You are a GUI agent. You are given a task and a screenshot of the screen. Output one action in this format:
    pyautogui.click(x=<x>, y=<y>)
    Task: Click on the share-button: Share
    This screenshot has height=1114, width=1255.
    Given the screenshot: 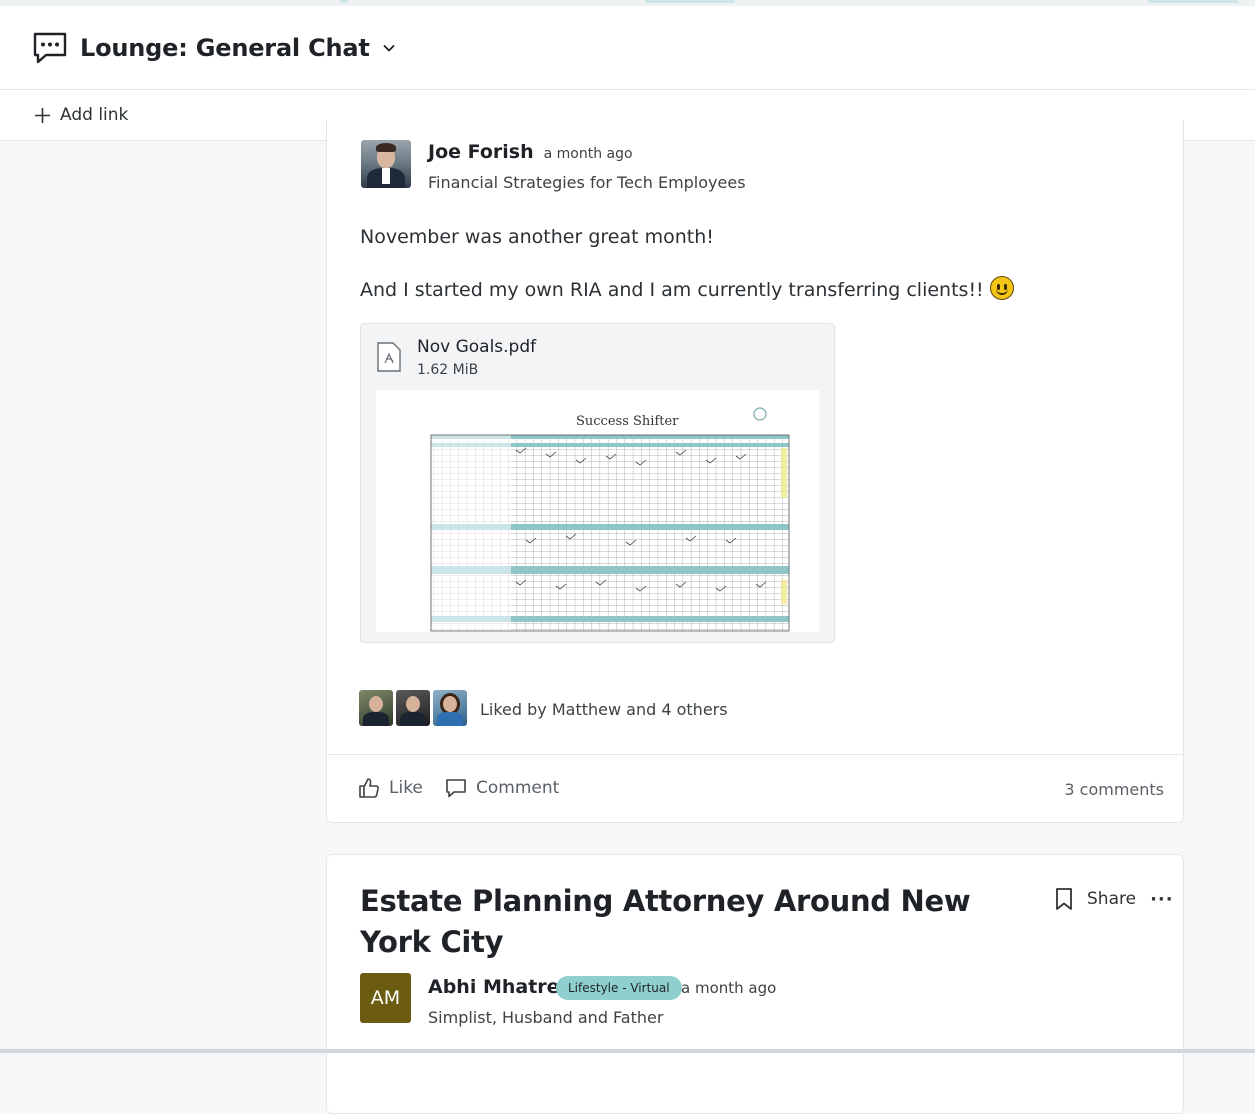 What is the action you would take?
    pyautogui.click(x=1111, y=899)
    